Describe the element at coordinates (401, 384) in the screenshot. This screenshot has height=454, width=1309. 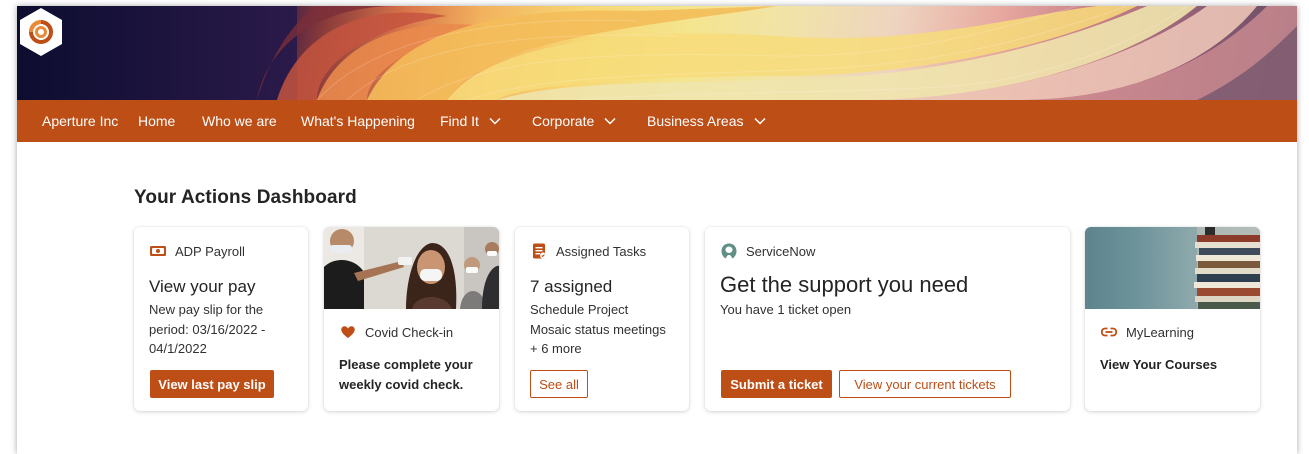
I see `card-text-line: weekly covid check.` at that location.